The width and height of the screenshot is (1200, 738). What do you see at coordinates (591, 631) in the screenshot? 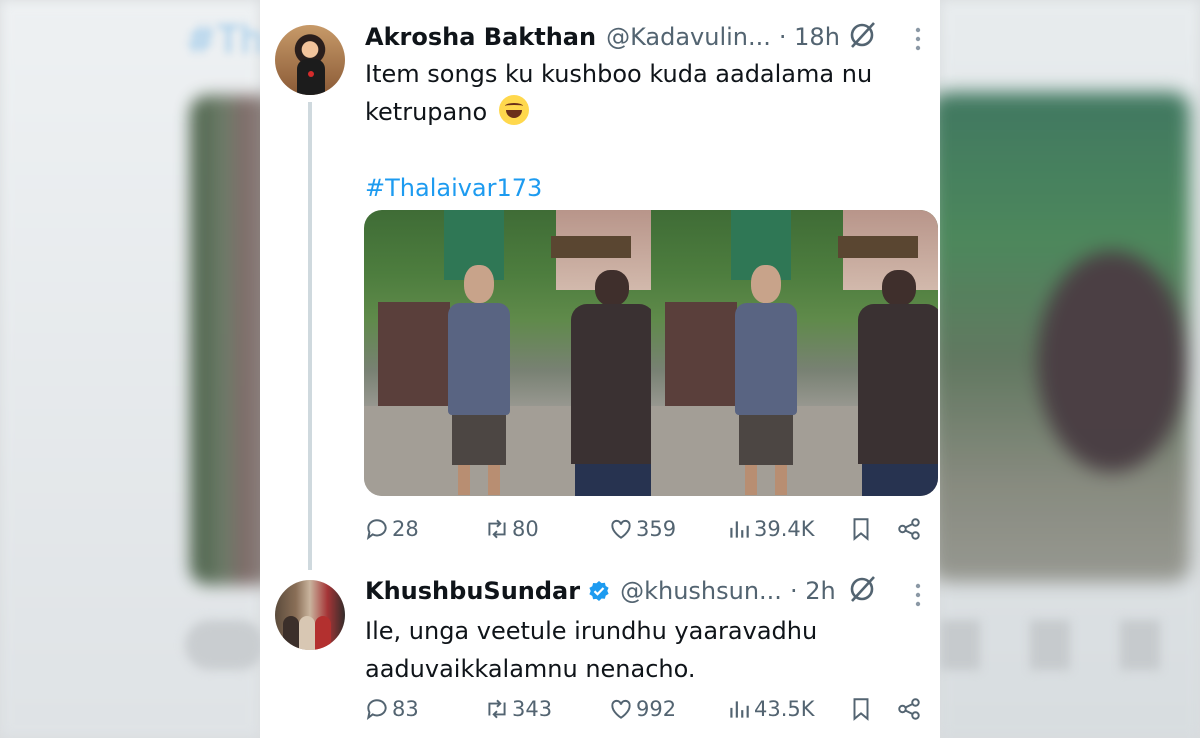
I see `tweet-text-line: Ile, unga veetule irundhu yaaravadhu` at bounding box center [591, 631].